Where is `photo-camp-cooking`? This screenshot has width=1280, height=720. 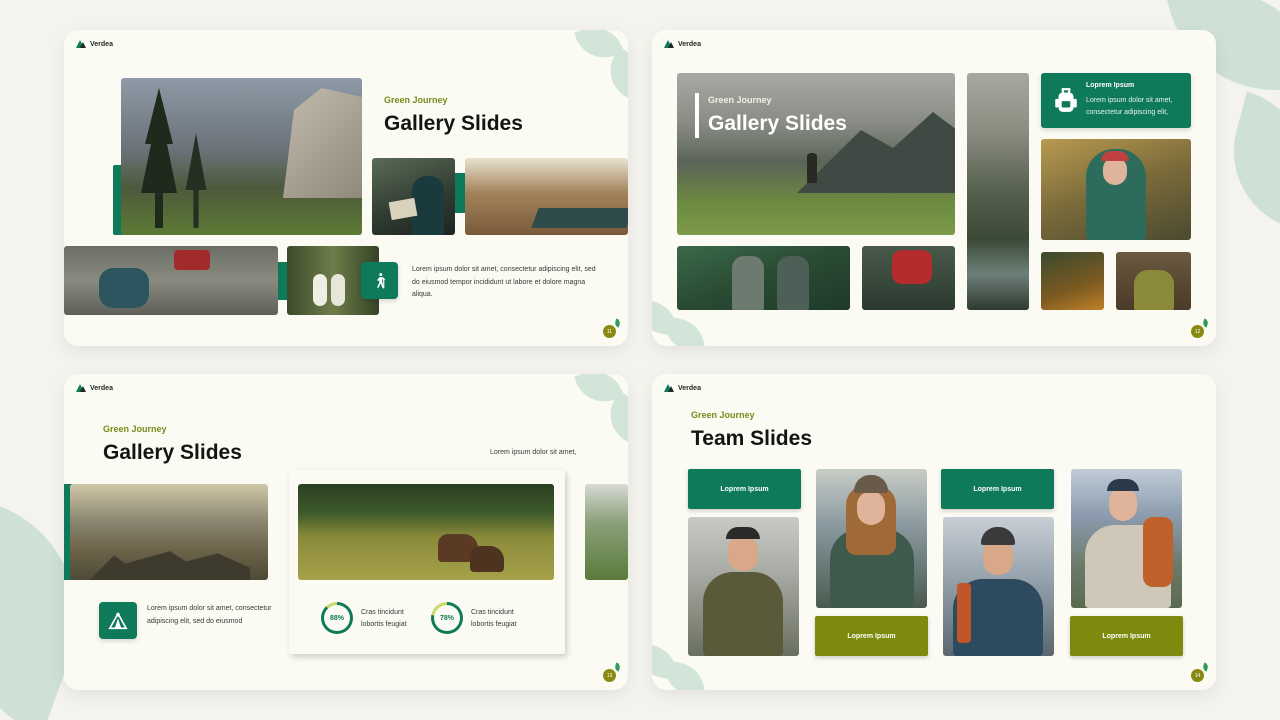
photo-camp-cooking is located at coordinates (908, 278).